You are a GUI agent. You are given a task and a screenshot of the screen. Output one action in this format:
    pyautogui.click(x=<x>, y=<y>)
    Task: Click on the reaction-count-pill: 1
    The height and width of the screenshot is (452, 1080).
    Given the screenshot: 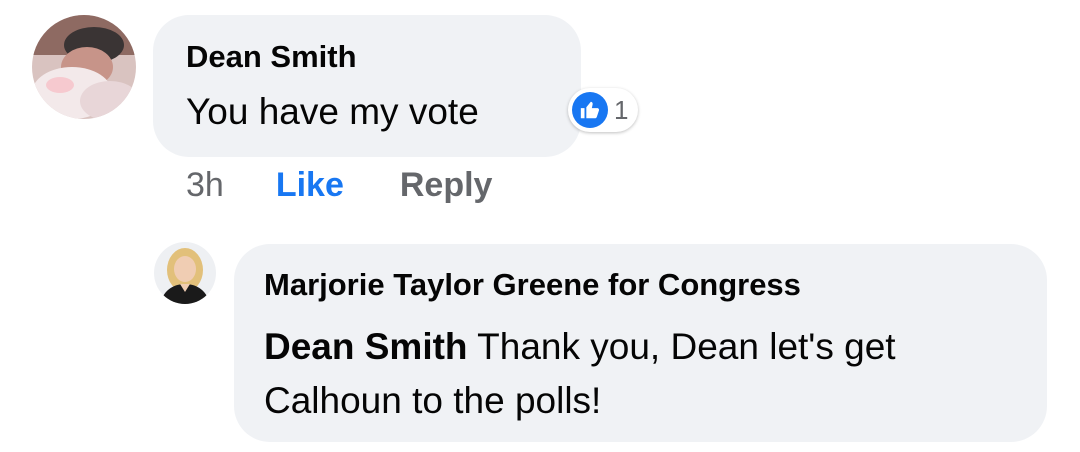 What is the action you would take?
    pyautogui.click(x=603, y=110)
    